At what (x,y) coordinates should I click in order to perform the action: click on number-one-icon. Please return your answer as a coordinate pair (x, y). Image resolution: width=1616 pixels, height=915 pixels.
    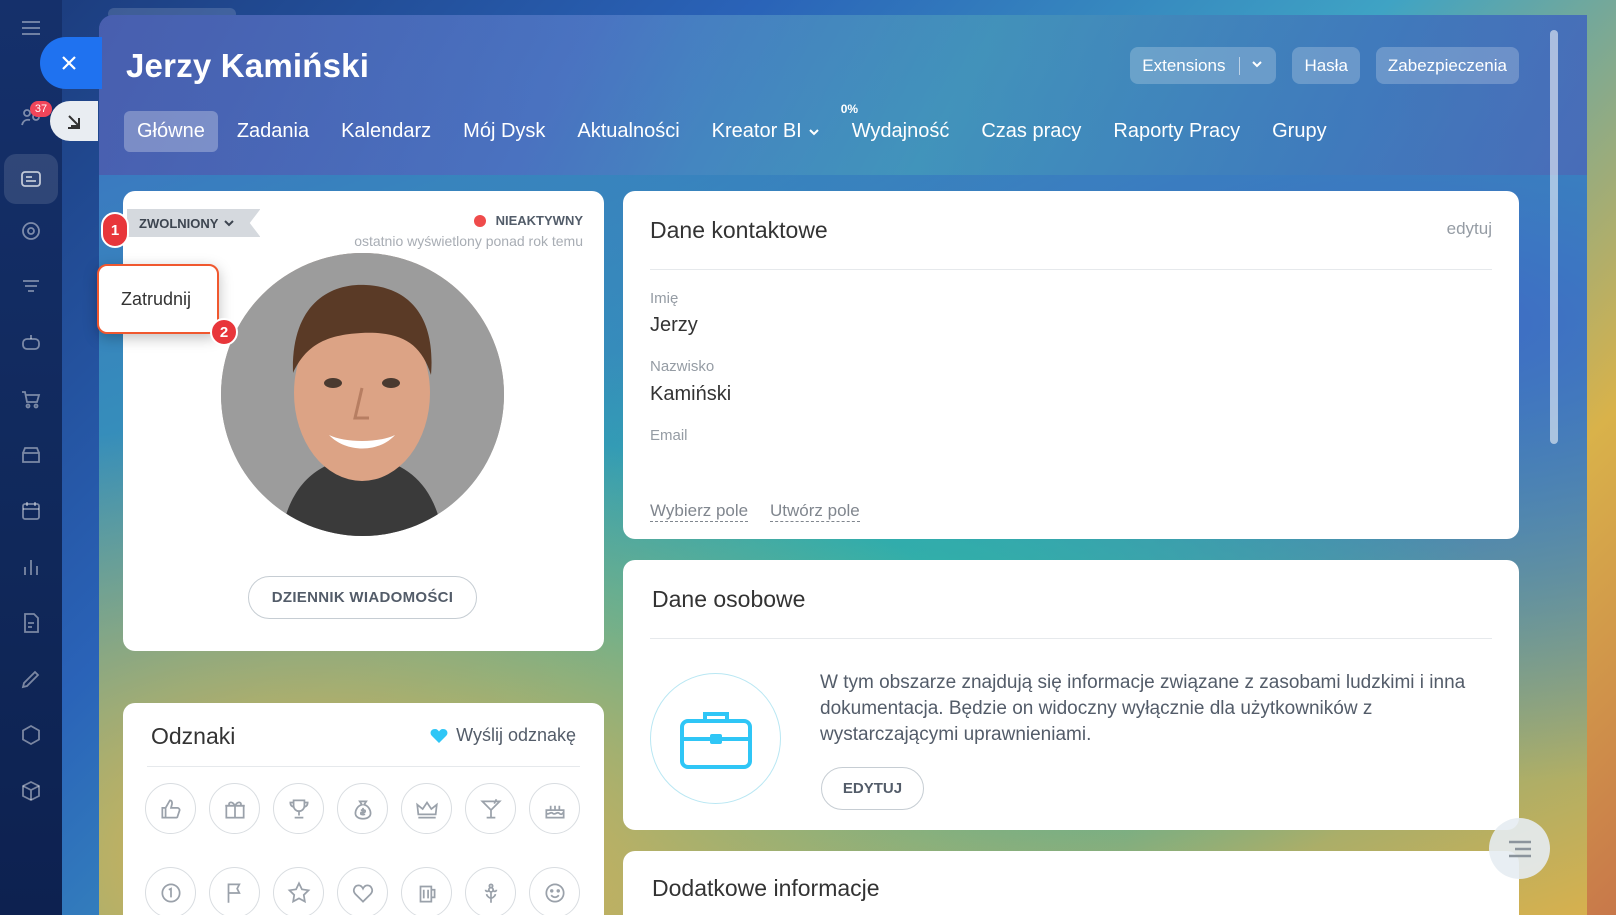
    Looking at the image, I should click on (170, 891).